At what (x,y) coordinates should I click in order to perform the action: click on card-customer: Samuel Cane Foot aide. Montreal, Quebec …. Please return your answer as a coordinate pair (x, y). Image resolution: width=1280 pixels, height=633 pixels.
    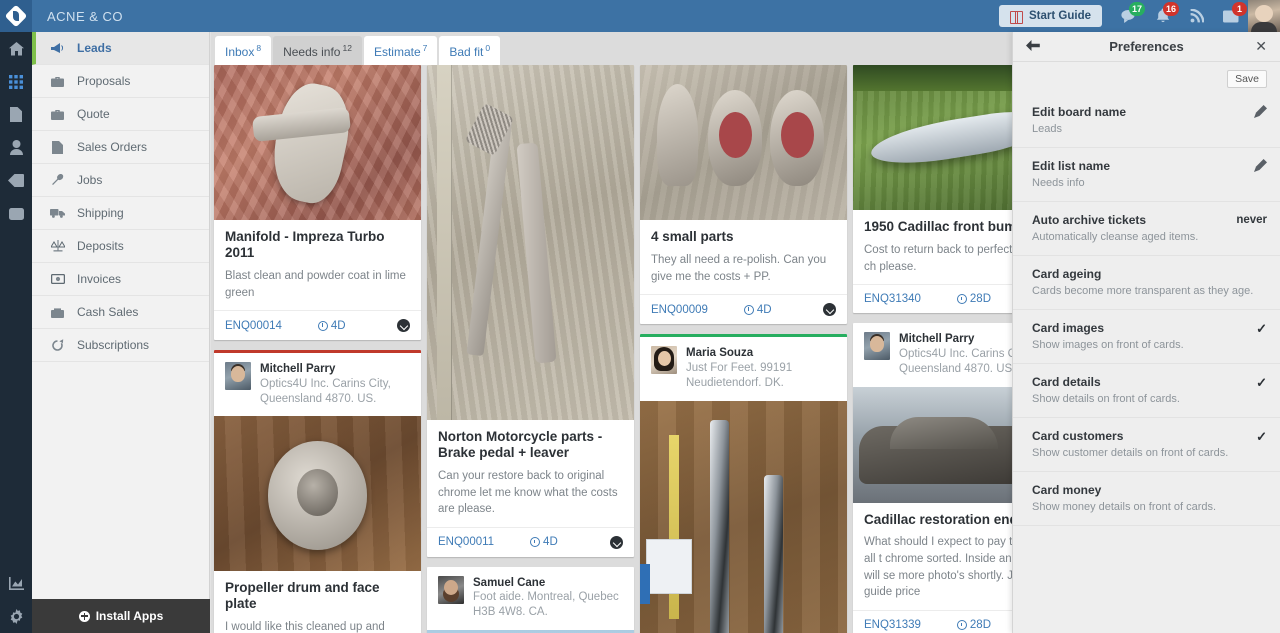
    Looking at the image, I should click on (530, 598).